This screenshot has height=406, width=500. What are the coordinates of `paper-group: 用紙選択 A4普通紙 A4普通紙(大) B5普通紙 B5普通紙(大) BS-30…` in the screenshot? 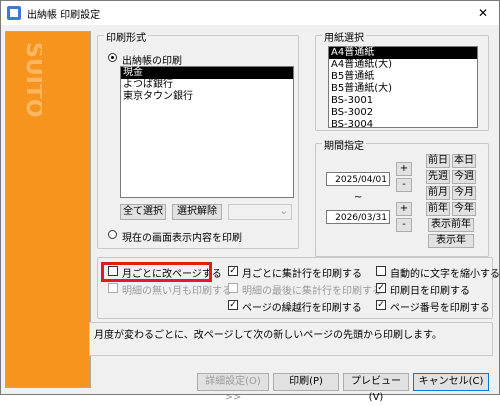 It's located at (402, 80).